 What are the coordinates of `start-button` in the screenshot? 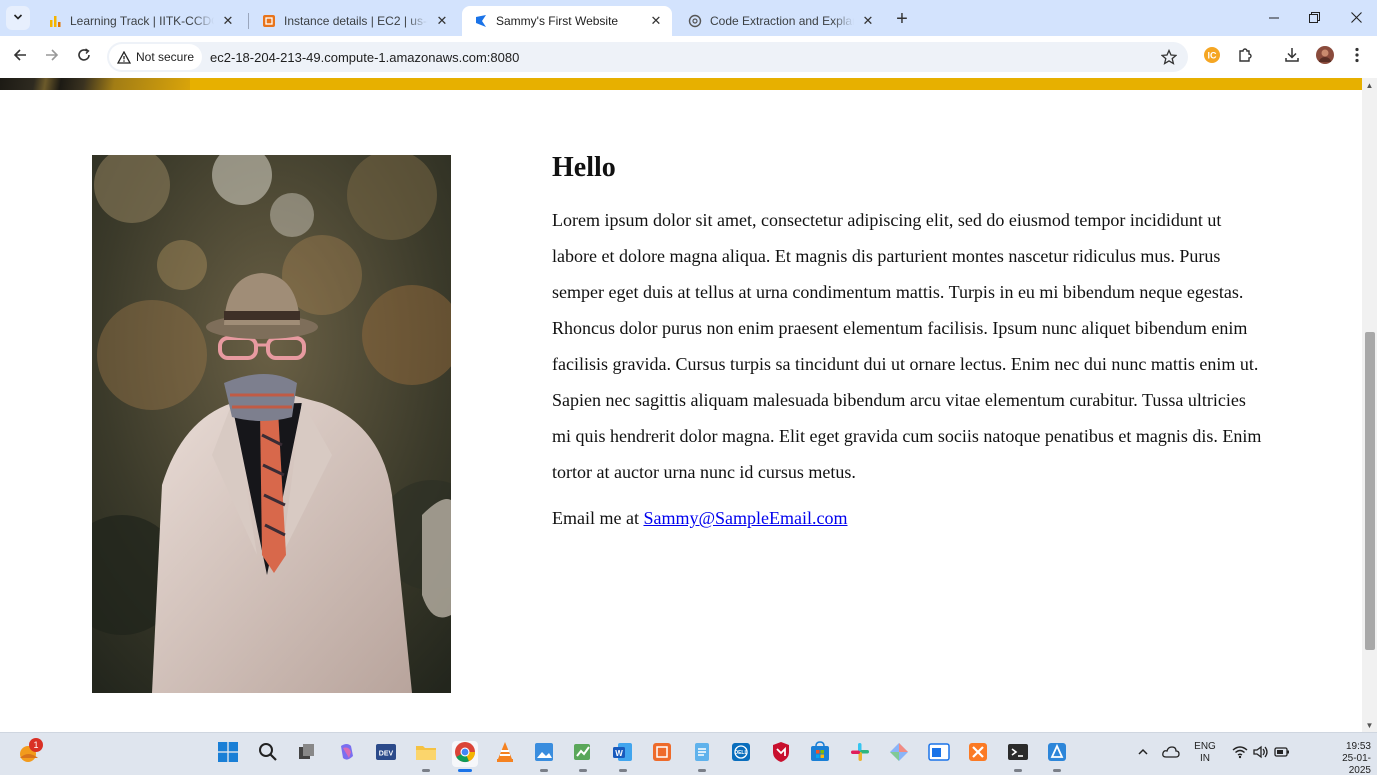 It's located at (228, 754).